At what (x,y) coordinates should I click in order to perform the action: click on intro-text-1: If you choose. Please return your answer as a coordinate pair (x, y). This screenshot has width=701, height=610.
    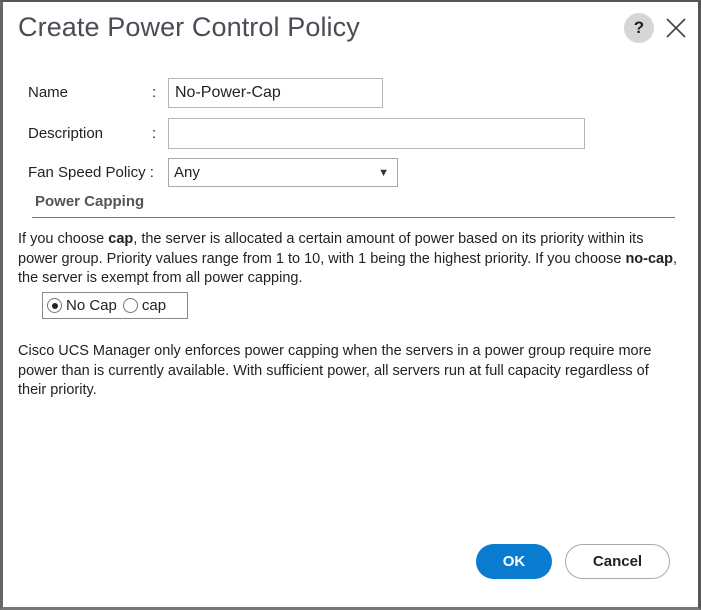
    Looking at the image, I should click on (63, 239).